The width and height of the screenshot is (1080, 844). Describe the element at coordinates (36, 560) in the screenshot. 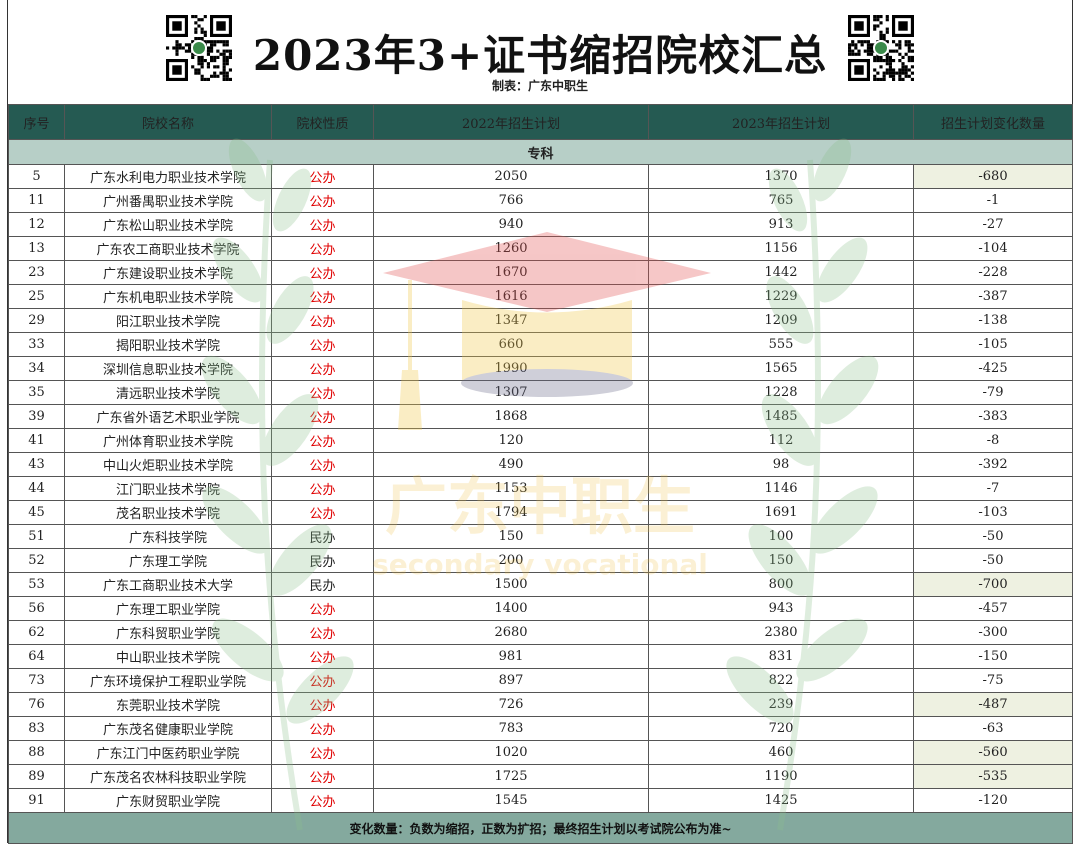

I see `cell-no: 52` at that location.